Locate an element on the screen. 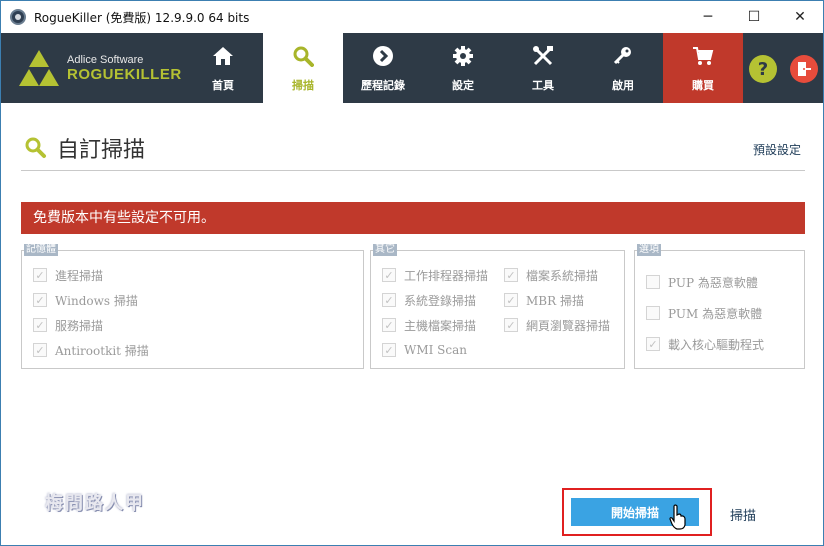  scan-link: 掃描 is located at coordinates (743, 514).